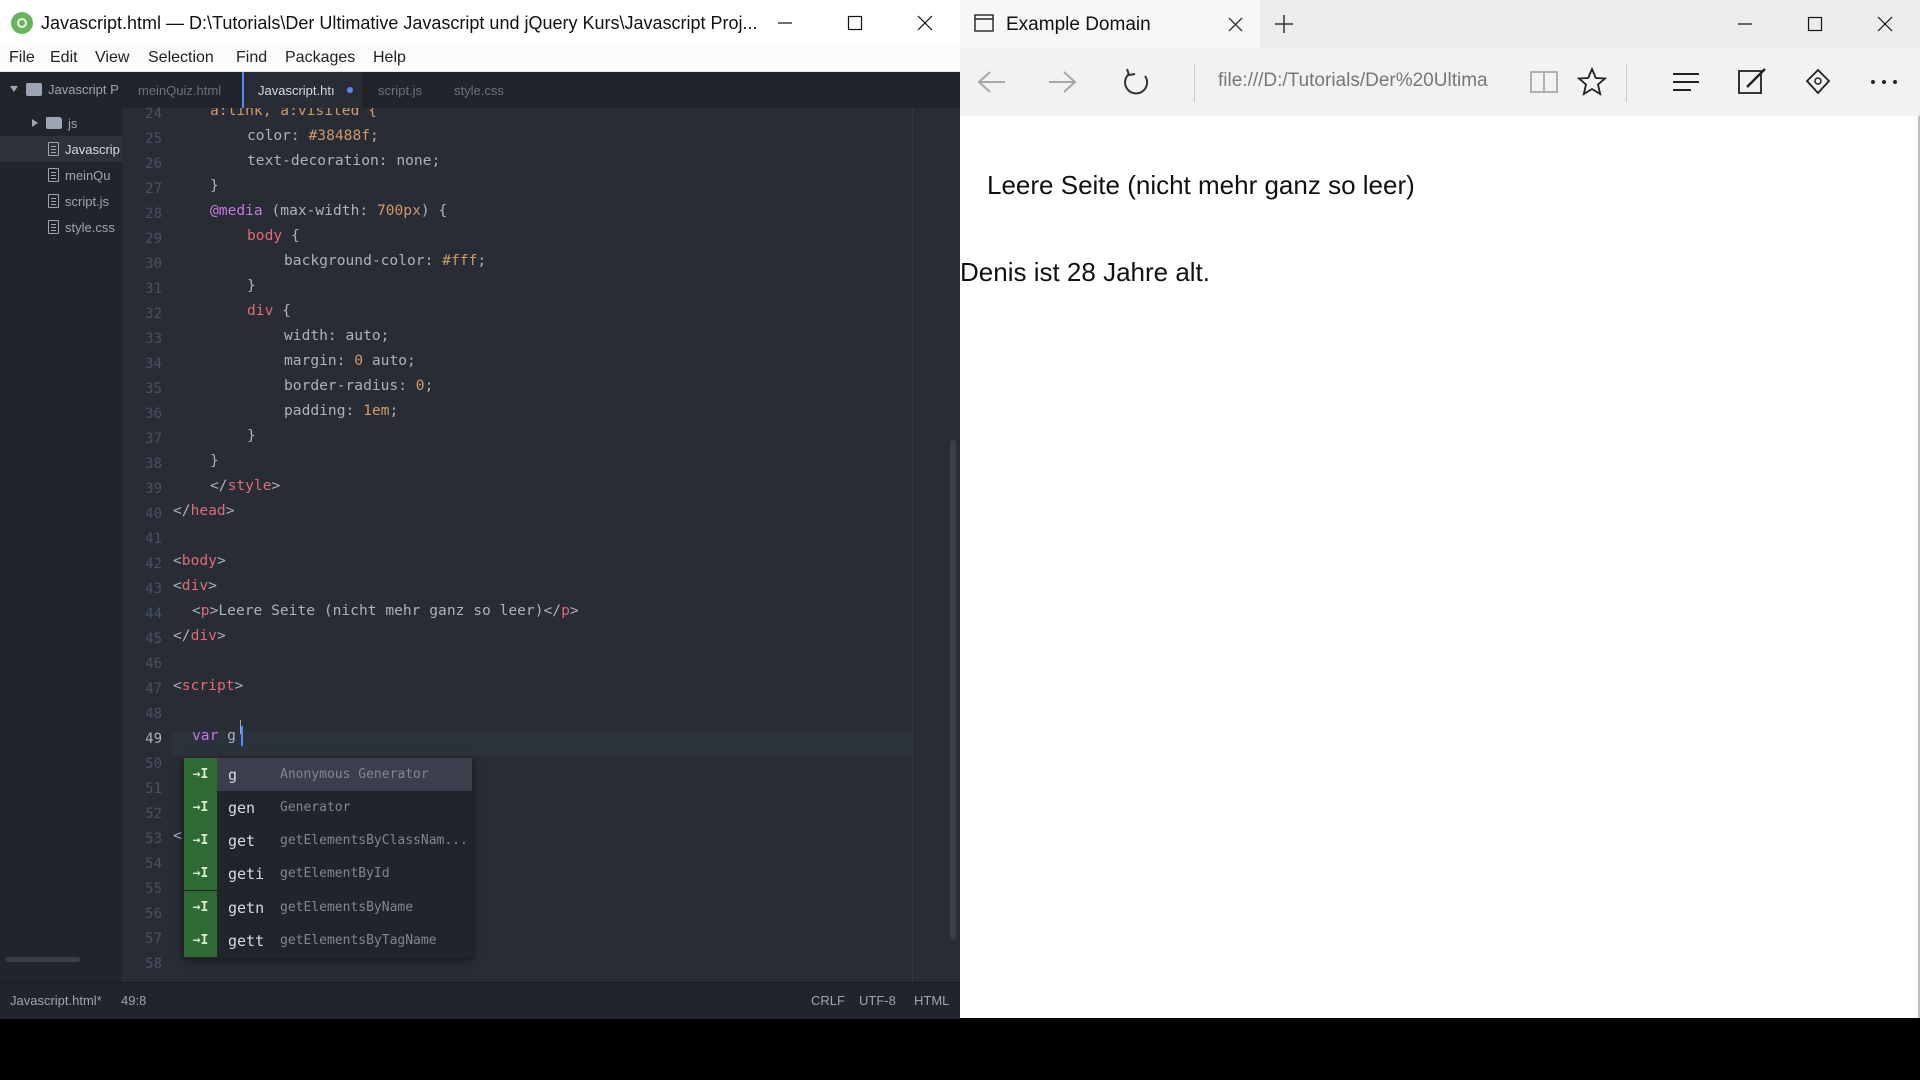 Image resolution: width=1920 pixels, height=1080 pixels. I want to click on line-number: 31, so click(153, 289).